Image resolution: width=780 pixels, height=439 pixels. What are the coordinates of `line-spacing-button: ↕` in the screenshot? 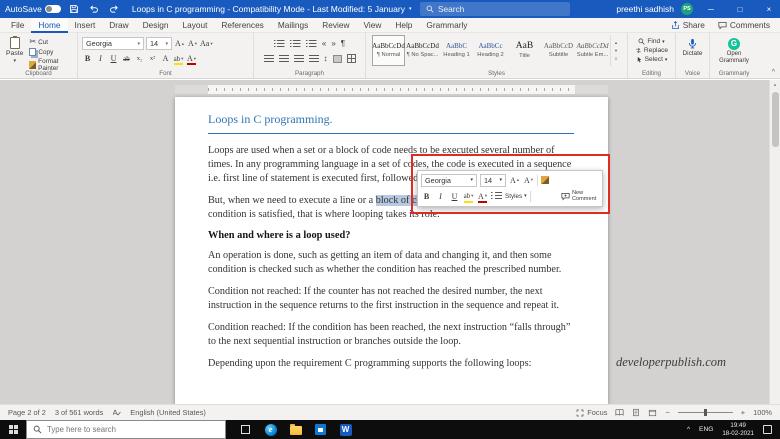 It's located at (326, 58).